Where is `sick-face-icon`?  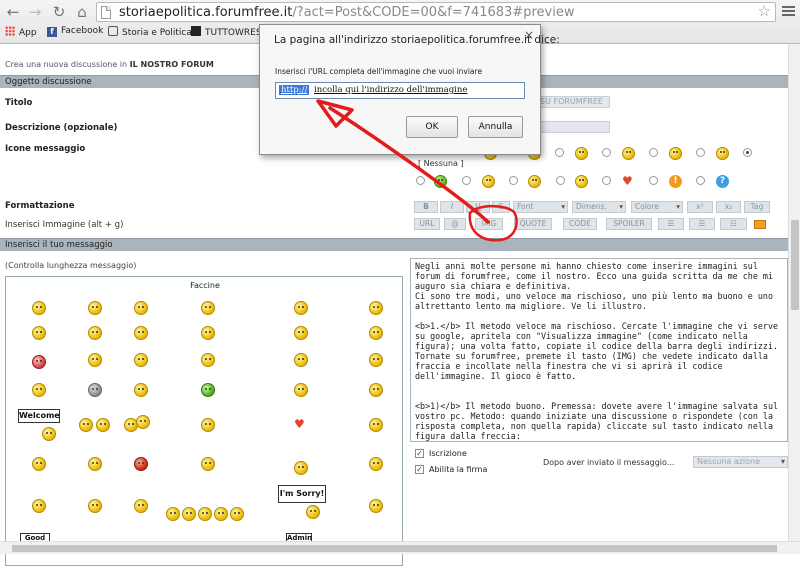 sick-face-icon is located at coordinates (208, 390).